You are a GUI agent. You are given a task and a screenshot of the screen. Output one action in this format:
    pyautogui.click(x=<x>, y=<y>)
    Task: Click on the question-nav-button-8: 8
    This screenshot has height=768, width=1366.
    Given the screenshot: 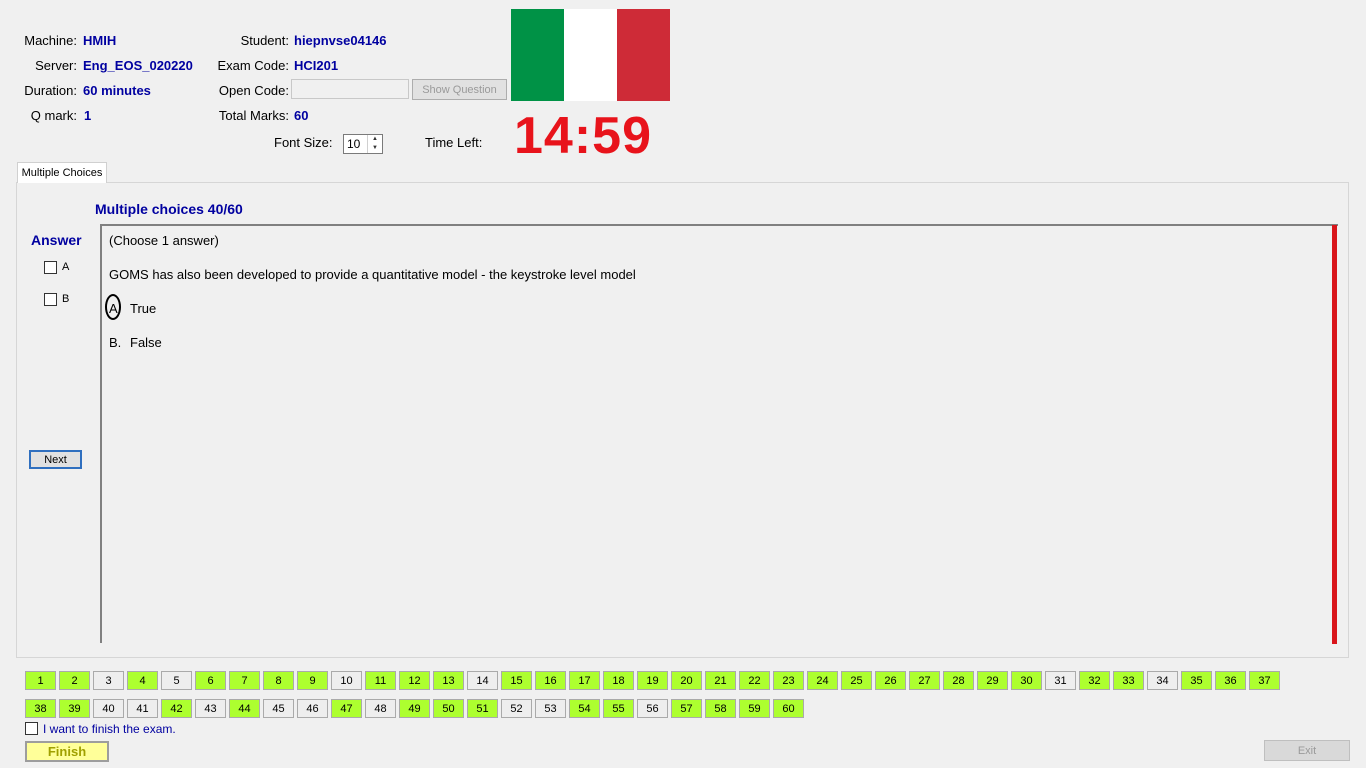 What is the action you would take?
    pyautogui.click(x=278, y=680)
    